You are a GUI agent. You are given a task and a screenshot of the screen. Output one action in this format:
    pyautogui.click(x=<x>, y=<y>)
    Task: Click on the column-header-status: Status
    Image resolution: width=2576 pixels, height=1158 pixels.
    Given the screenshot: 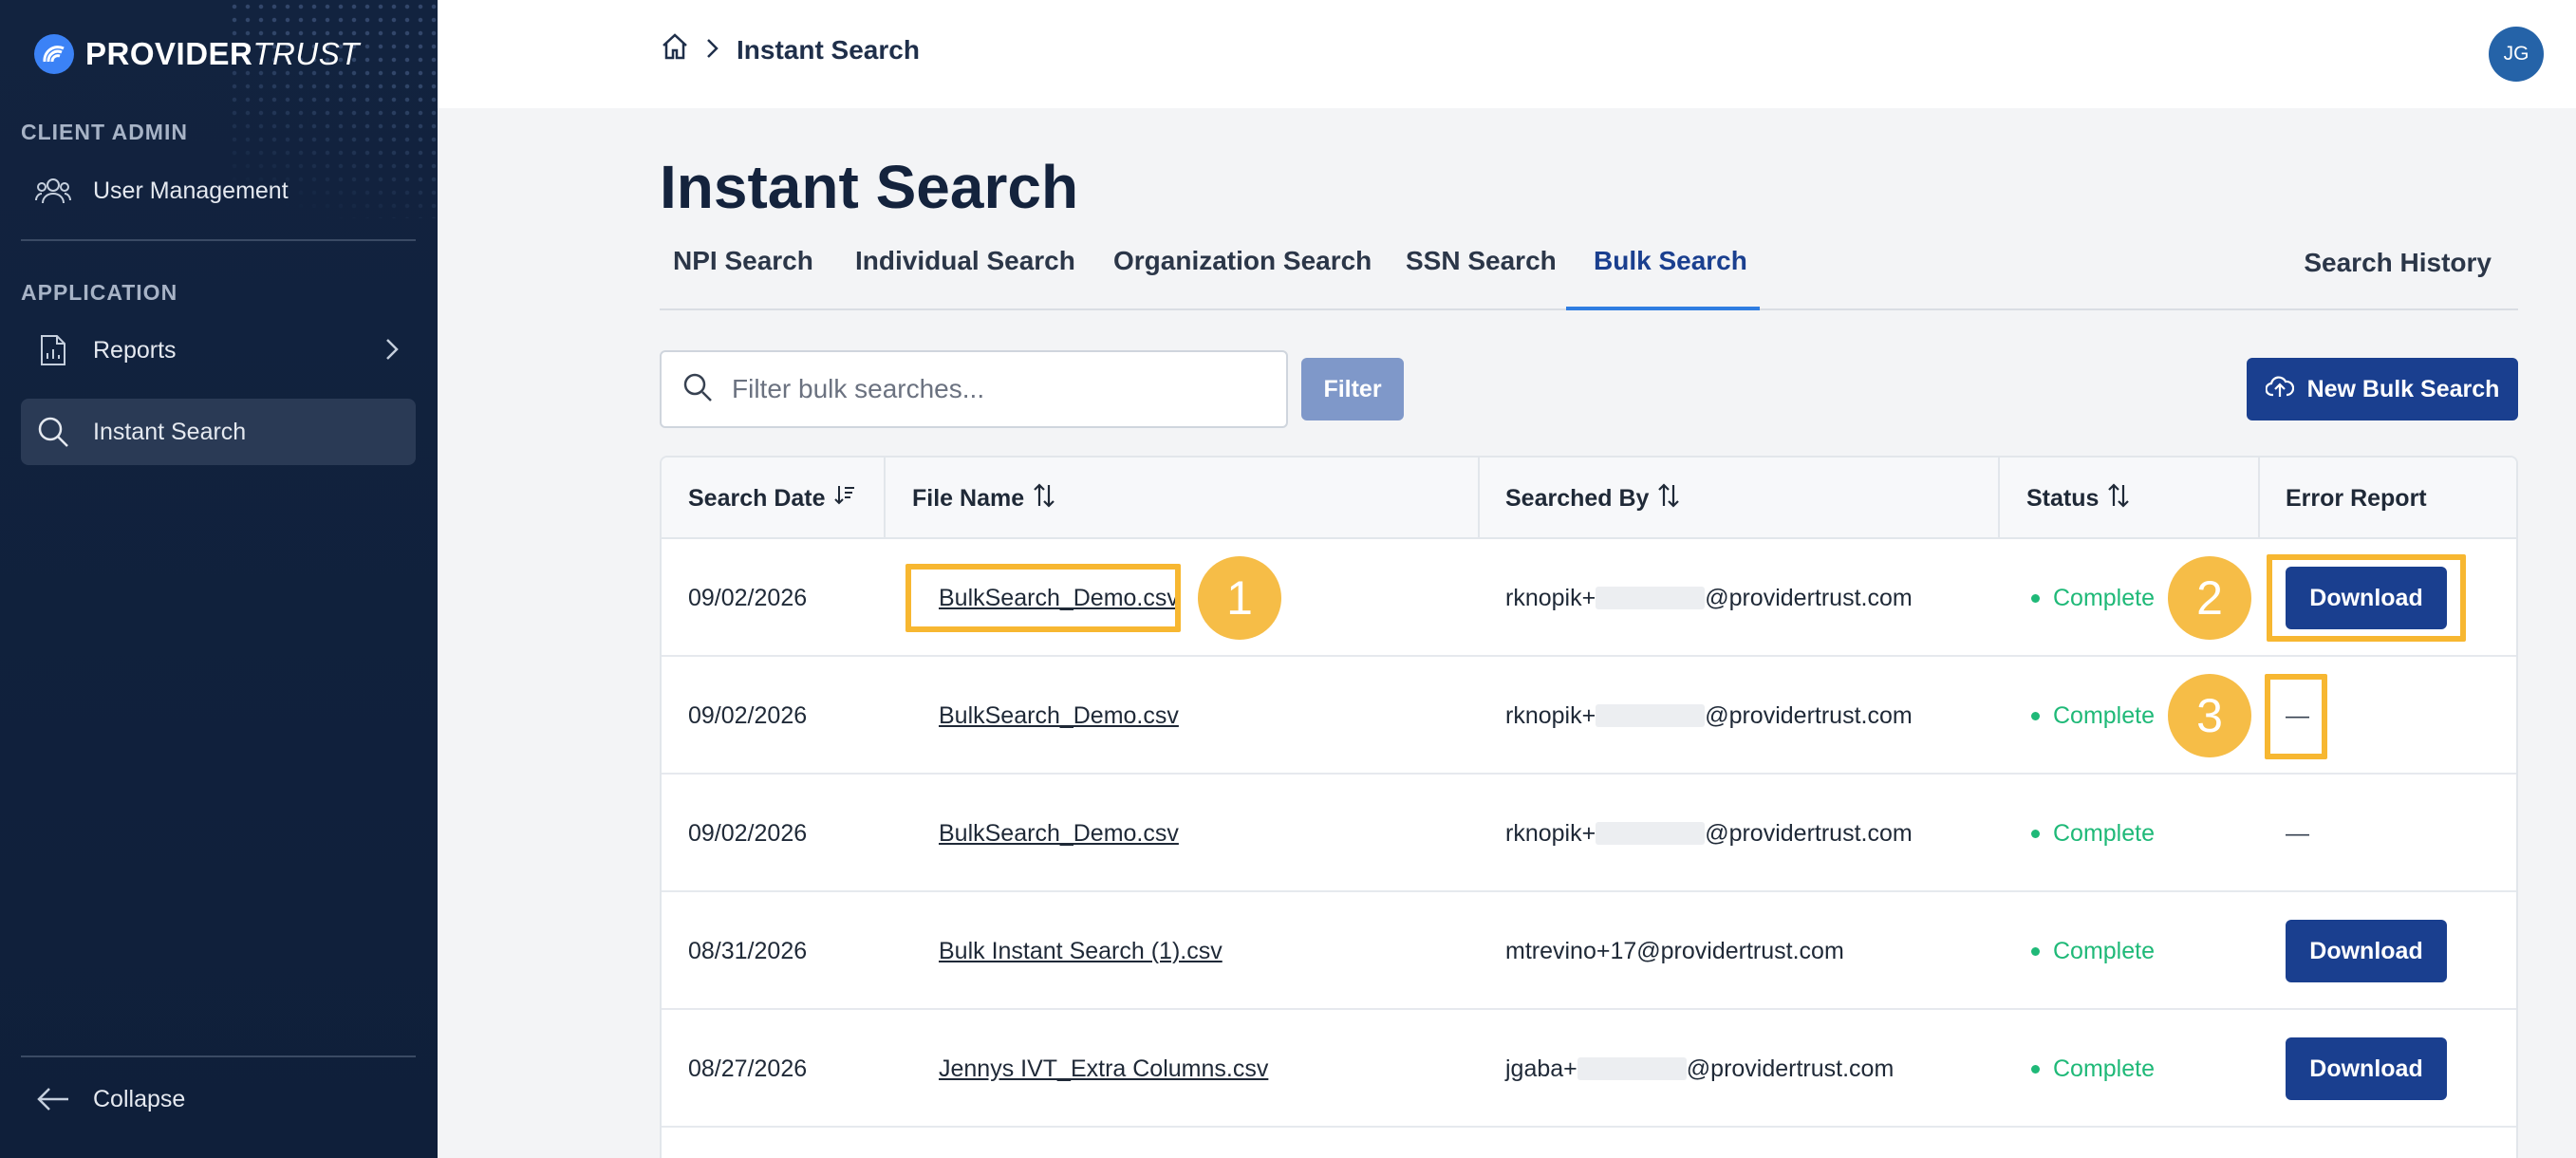 What is the action you would take?
    pyautogui.click(x=2078, y=499)
    